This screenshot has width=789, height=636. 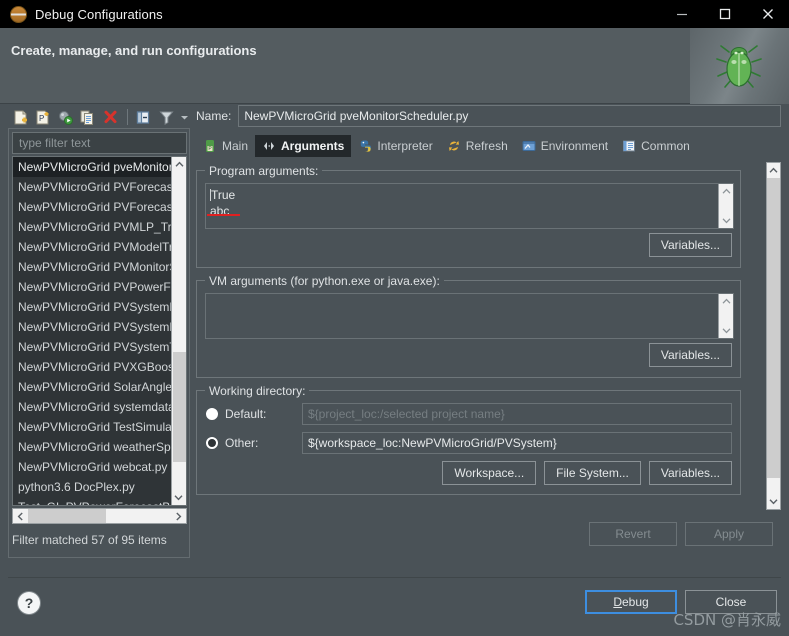 What do you see at coordinates (313, 146) in the screenshot?
I see `tab-label: Arguments` at bounding box center [313, 146].